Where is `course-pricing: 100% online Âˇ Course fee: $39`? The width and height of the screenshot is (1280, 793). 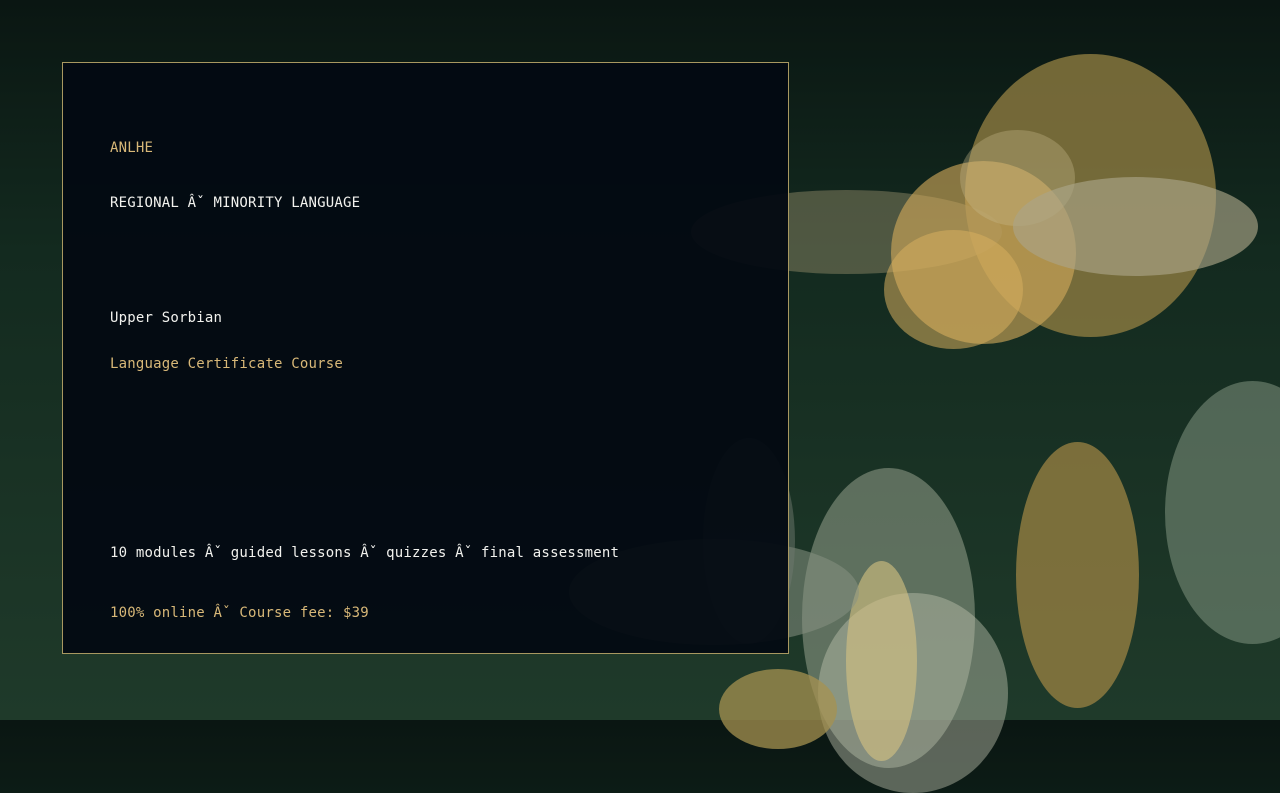
course-pricing: 100% online Âˇ Course fee: $39 is located at coordinates (239, 613).